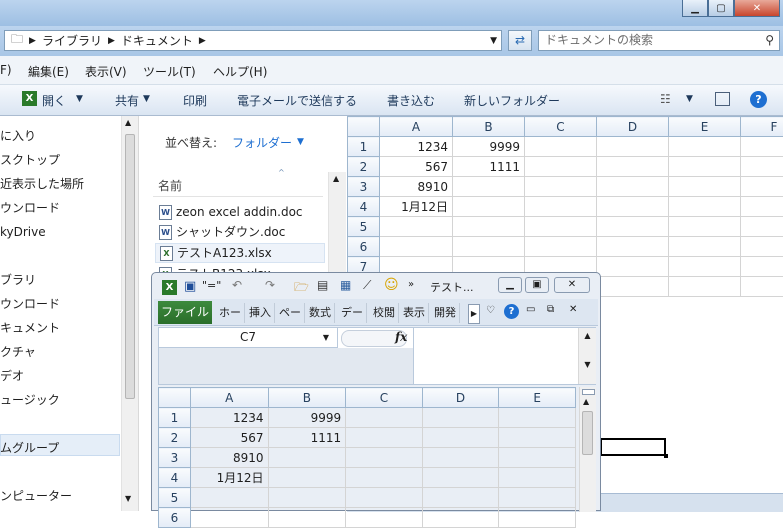 The image size is (783, 528). What do you see at coordinates (587, 364) in the screenshot?
I see `scroll-down-icon: ▼` at bounding box center [587, 364].